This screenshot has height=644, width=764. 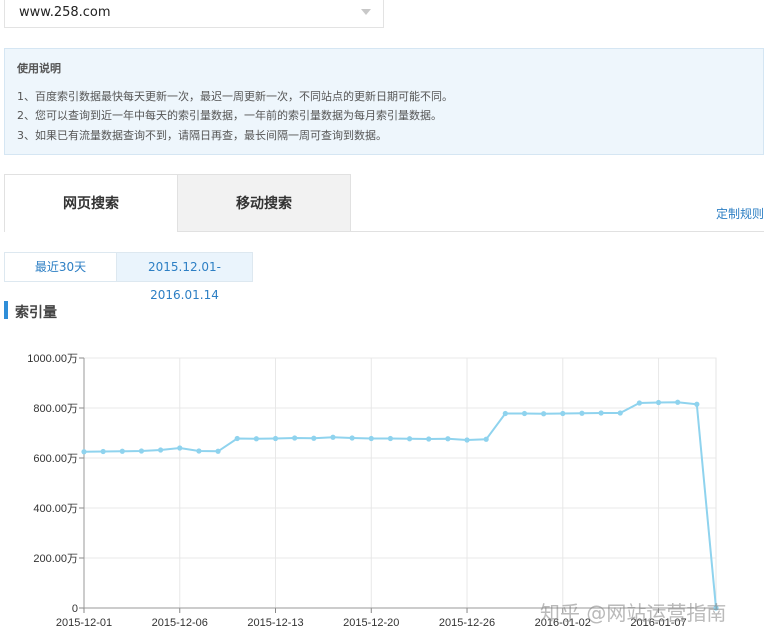 What do you see at coordinates (36, 313) in the screenshot?
I see `section-title-text: 索引量` at bounding box center [36, 313].